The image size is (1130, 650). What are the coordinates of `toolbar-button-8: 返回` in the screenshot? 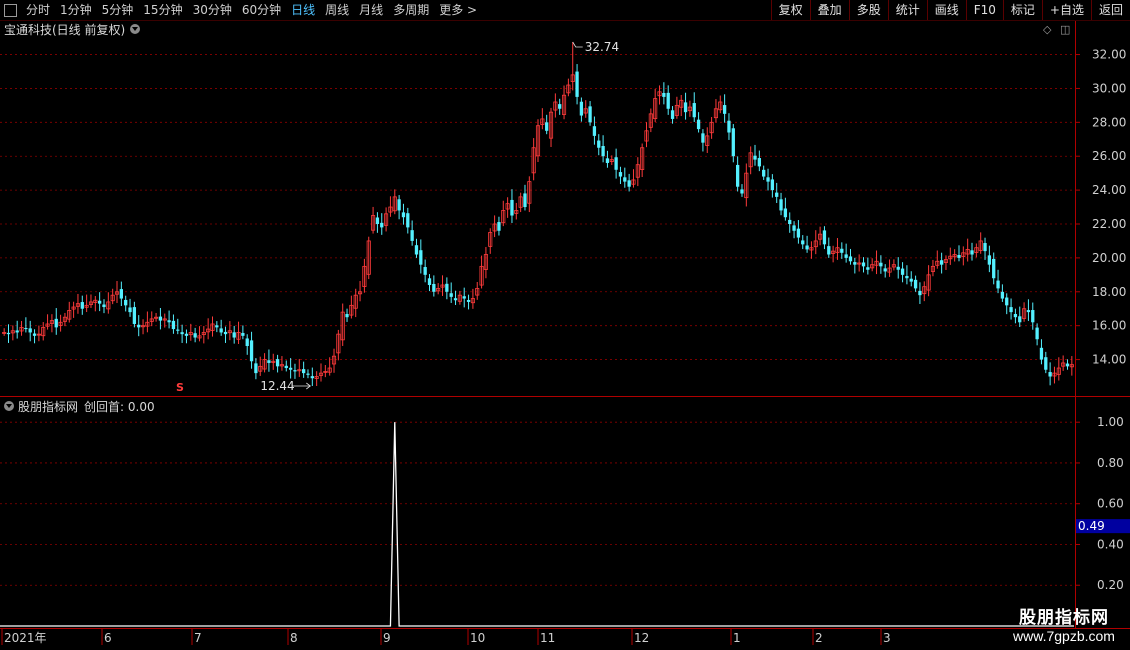 It's located at (1110, 10).